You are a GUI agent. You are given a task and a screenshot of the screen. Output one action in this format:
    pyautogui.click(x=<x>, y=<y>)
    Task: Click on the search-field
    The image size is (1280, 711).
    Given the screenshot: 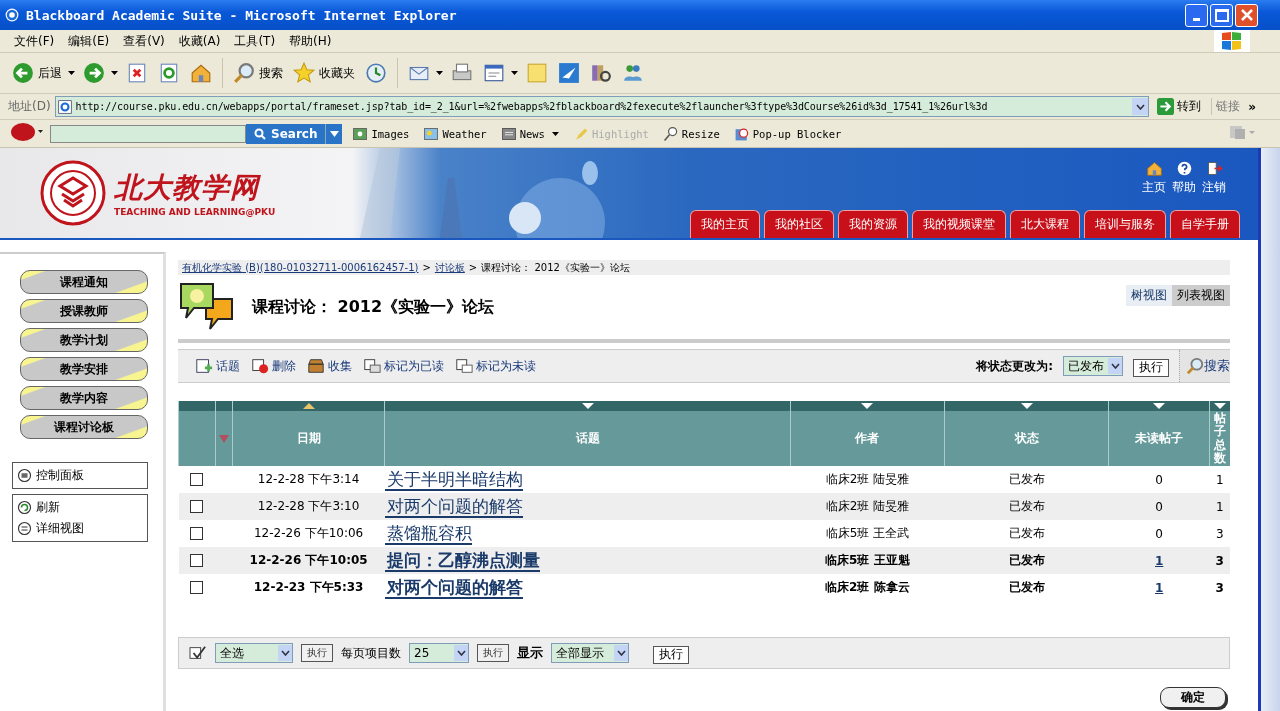 What is the action you would take?
    pyautogui.click(x=148, y=133)
    